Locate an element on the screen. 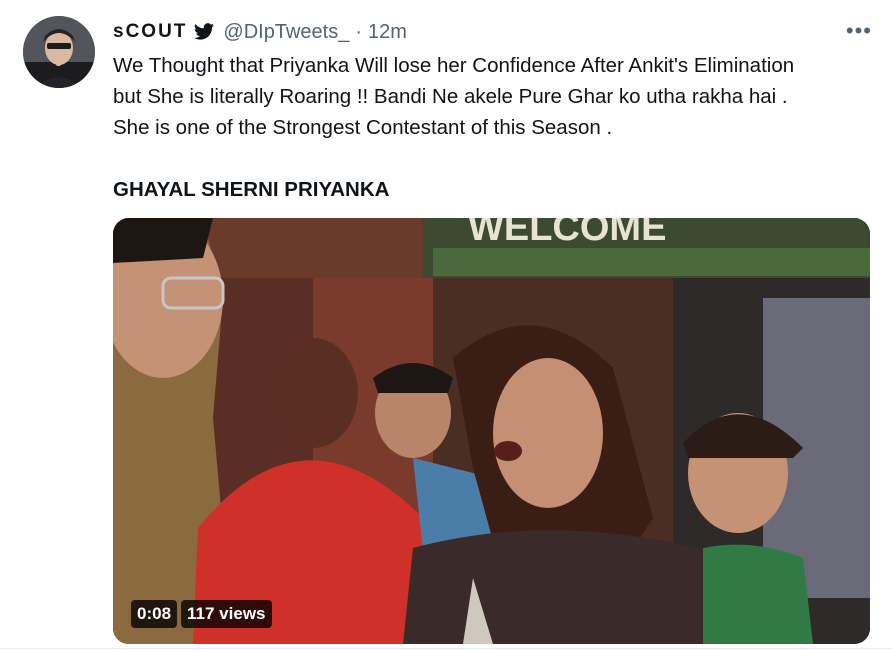 The image size is (892, 651). more-horizontal-icon: ••• is located at coordinates (859, 31).